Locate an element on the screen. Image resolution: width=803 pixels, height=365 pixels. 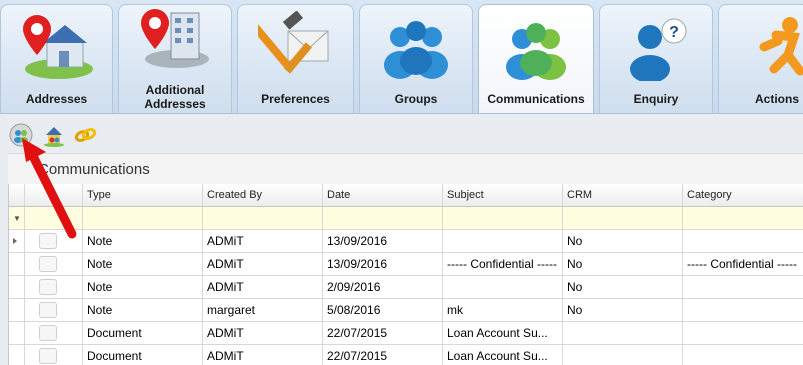
running-person-icon is located at coordinates (781, 46).